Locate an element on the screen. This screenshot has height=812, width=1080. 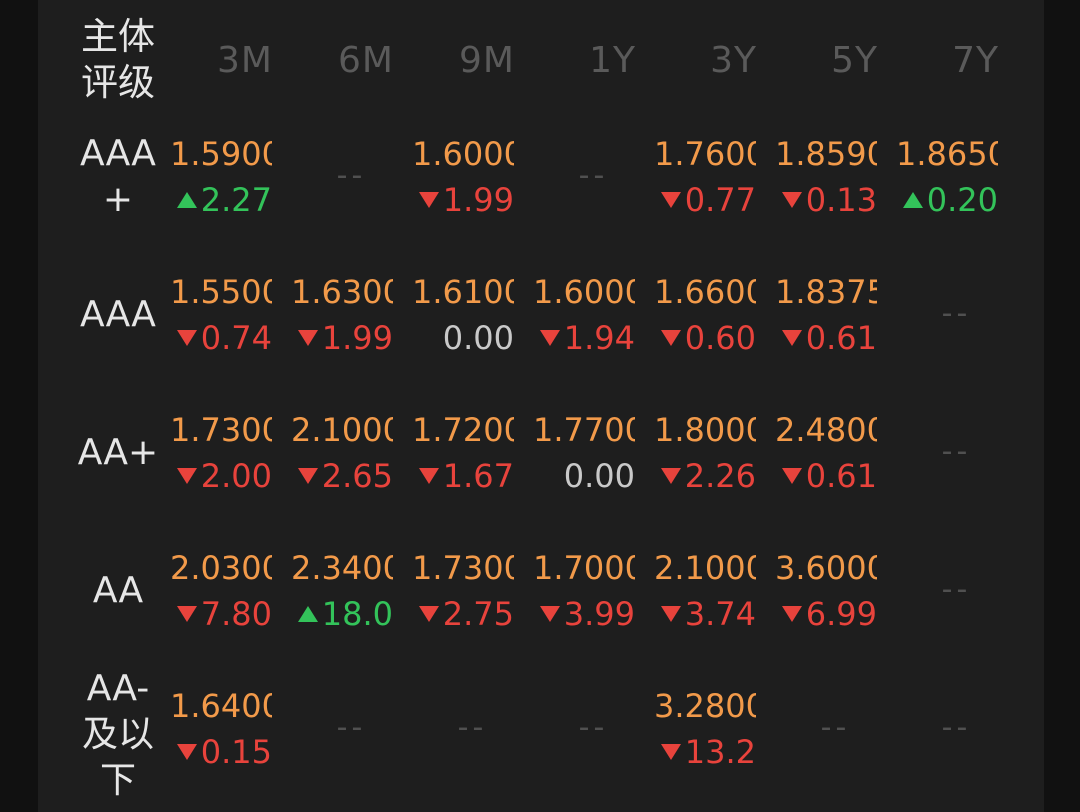
change-value: 2.27 is located at coordinates (221, 200).